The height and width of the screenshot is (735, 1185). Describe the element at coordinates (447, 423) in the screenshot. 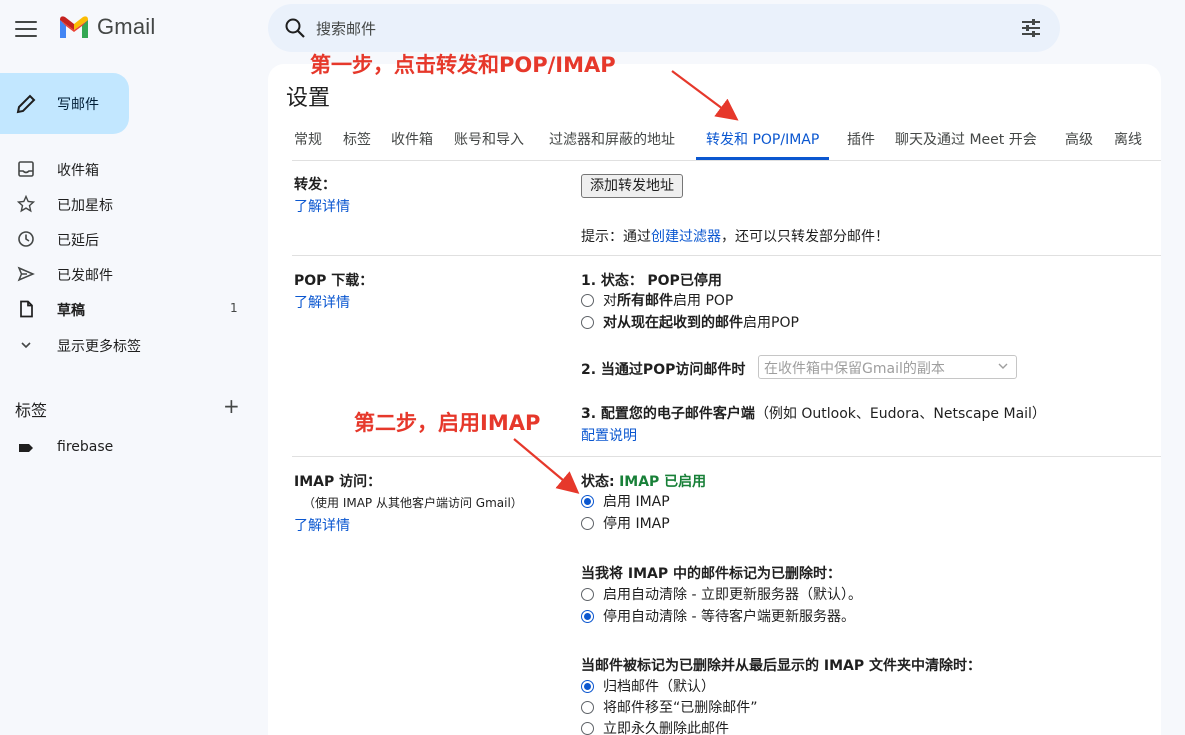

I see `annotation-step2: 第二步，启用IMAP` at that location.